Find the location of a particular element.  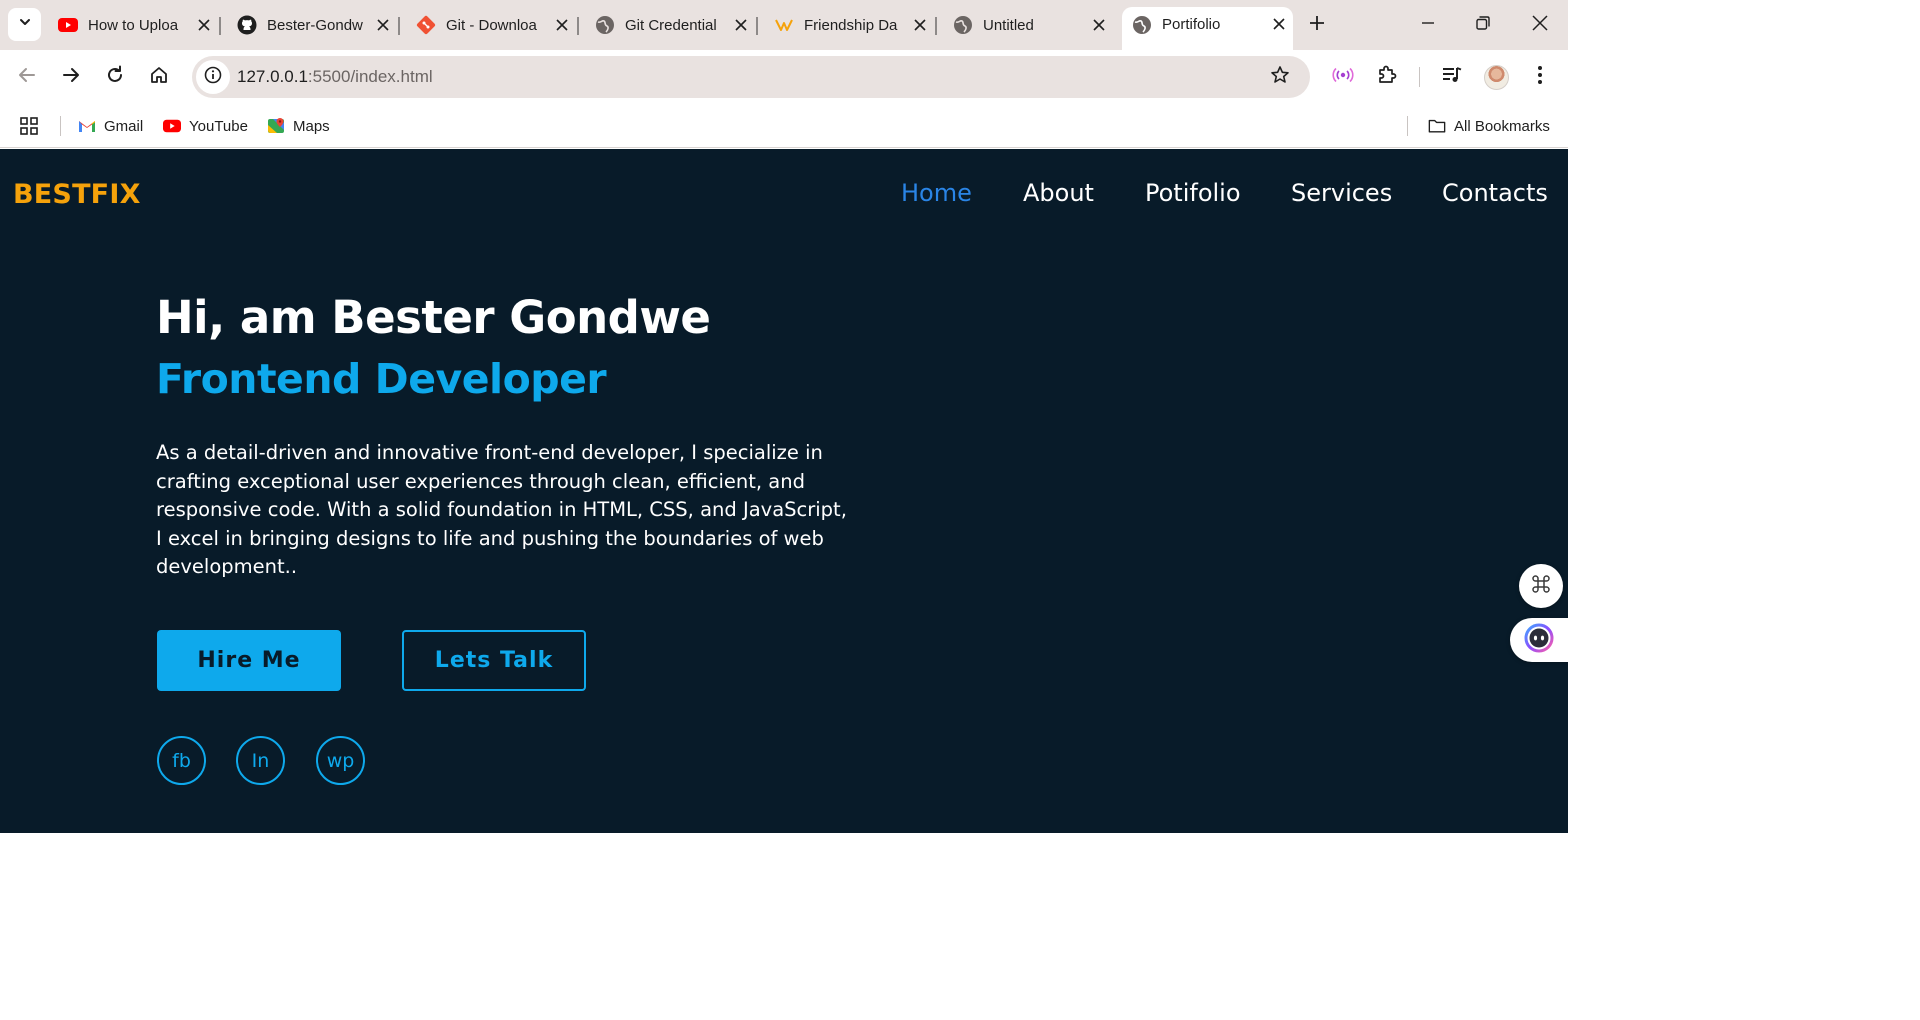

linkedin-link: In is located at coordinates (260, 760).